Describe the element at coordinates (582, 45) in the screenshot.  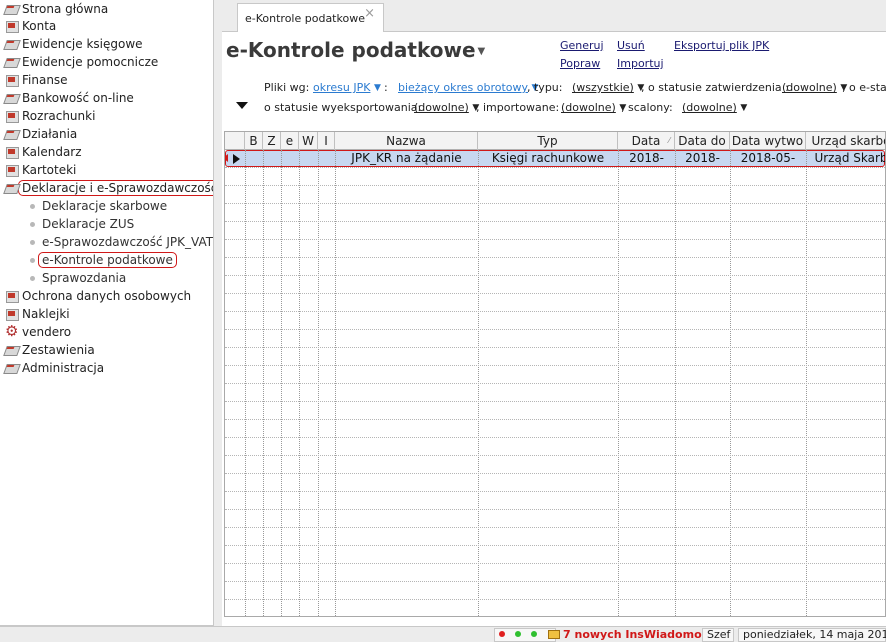
I see `generuj-link: Generuj` at that location.